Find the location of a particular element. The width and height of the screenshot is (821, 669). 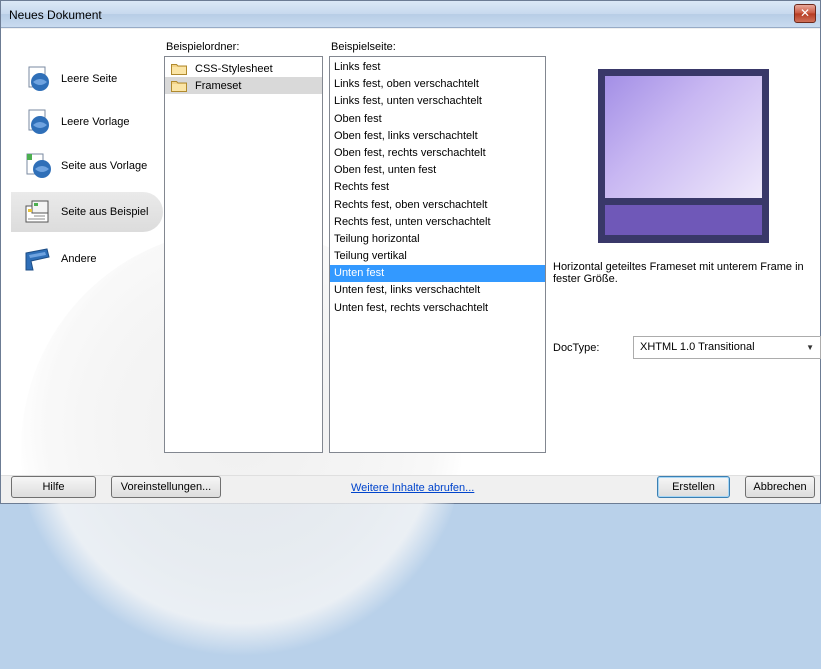

category-label: Seite aus Beispiel is located at coordinates (105, 212).